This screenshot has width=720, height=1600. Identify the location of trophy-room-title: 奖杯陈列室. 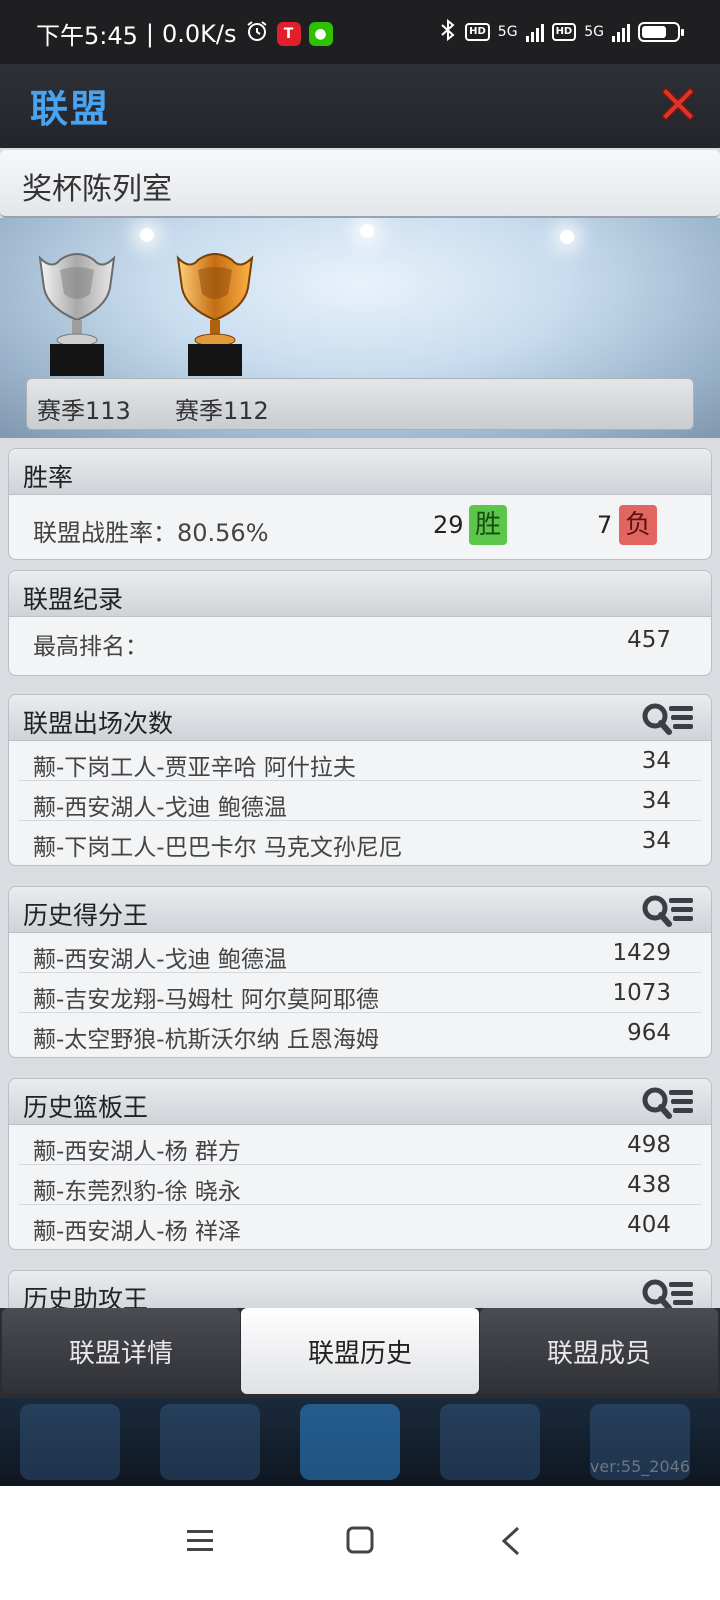
(97, 189).